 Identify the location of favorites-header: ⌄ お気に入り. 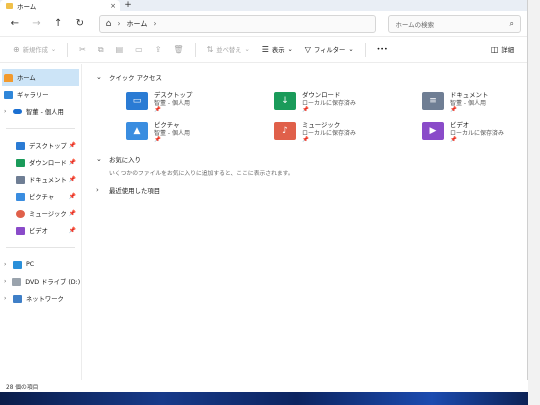
(318, 159).